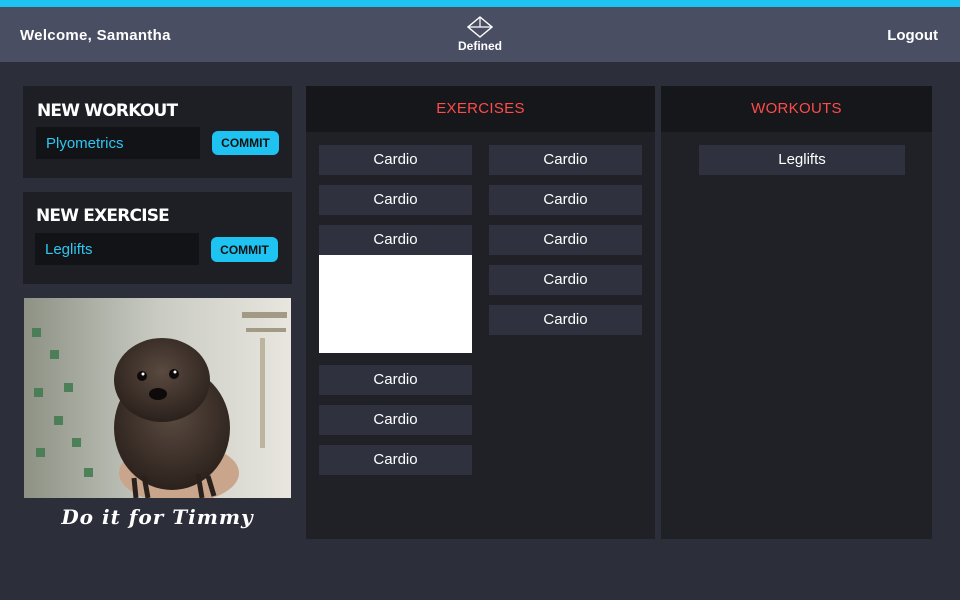 Image resolution: width=960 pixels, height=600 pixels. Describe the element at coordinates (95, 35) in the screenshot. I see `welcome-text: Welcome, Samantha` at that location.